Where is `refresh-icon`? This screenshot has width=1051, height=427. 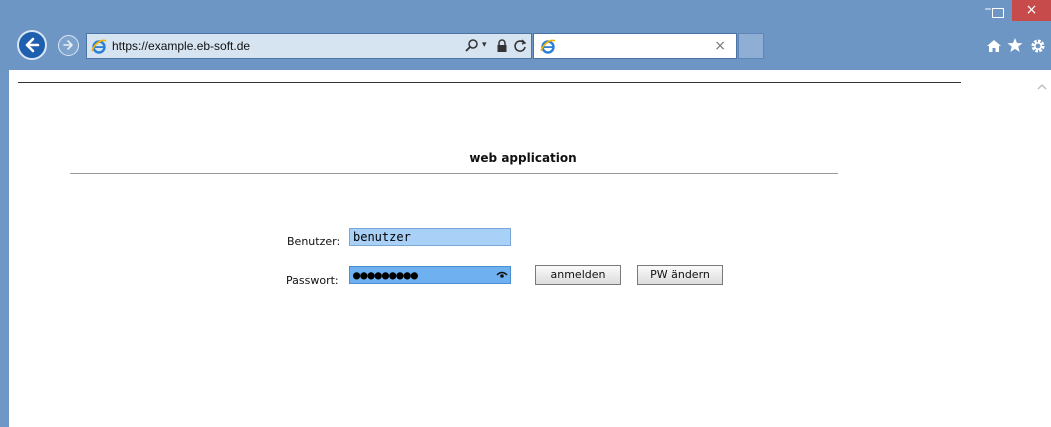 refresh-icon is located at coordinates (520, 46).